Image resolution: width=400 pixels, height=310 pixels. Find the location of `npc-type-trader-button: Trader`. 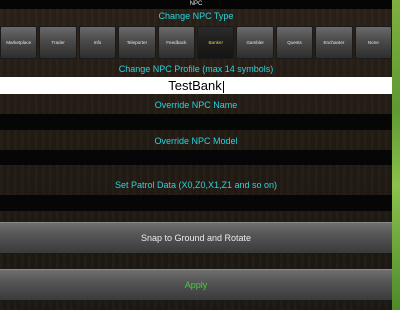

npc-type-trader-button: Trader is located at coordinates (58, 42).